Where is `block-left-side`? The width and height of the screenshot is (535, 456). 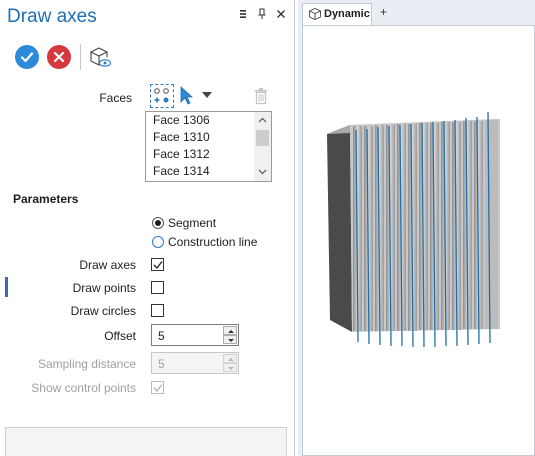 block-left-side is located at coordinates (339, 228).